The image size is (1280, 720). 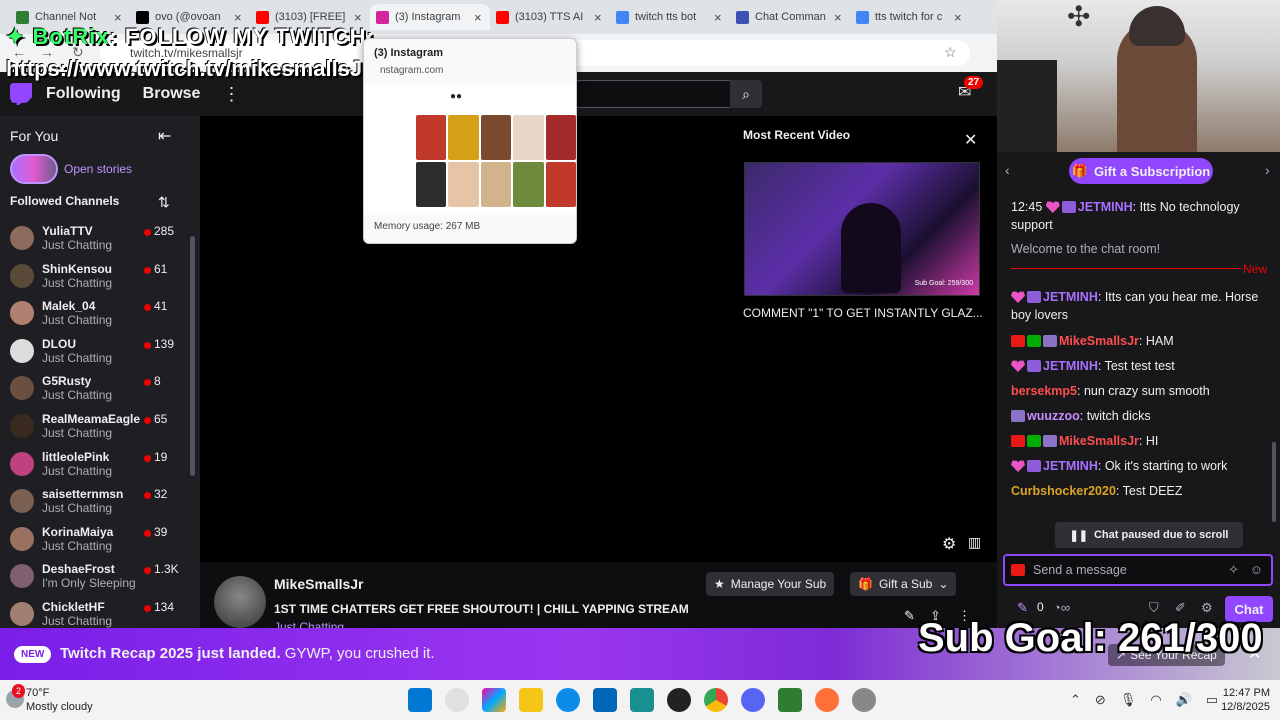 I want to click on effects-icon: ✧, so click(x=1233, y=570).